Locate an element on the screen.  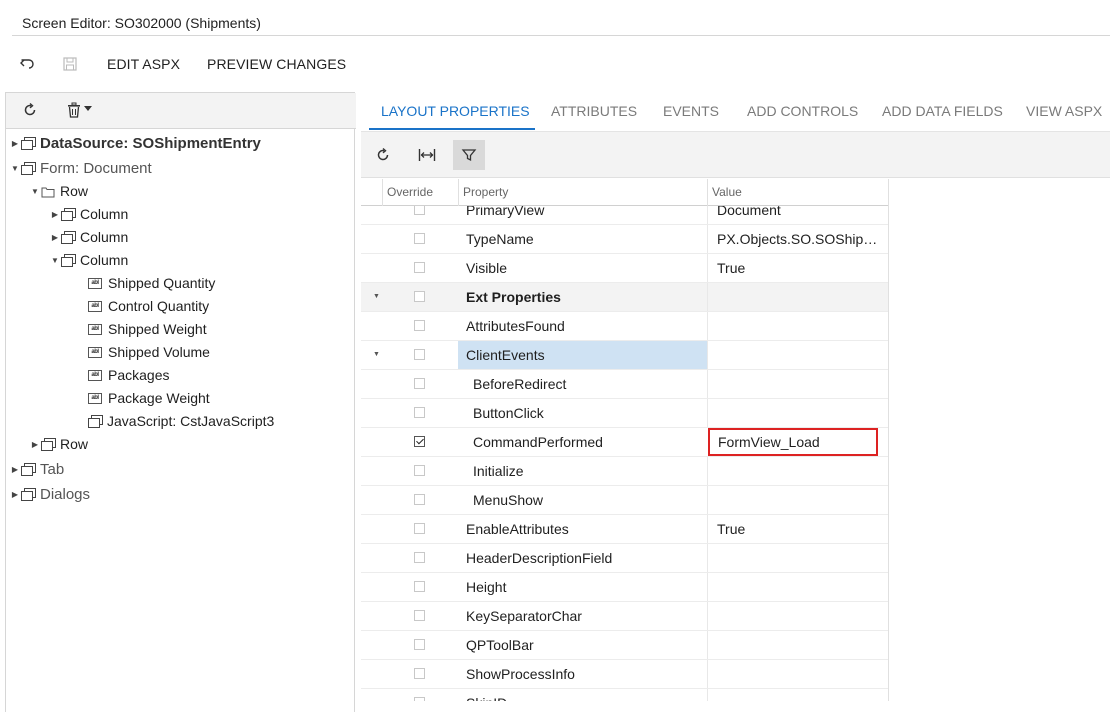
property-cell: Visible is located at coordinates (582, 268).